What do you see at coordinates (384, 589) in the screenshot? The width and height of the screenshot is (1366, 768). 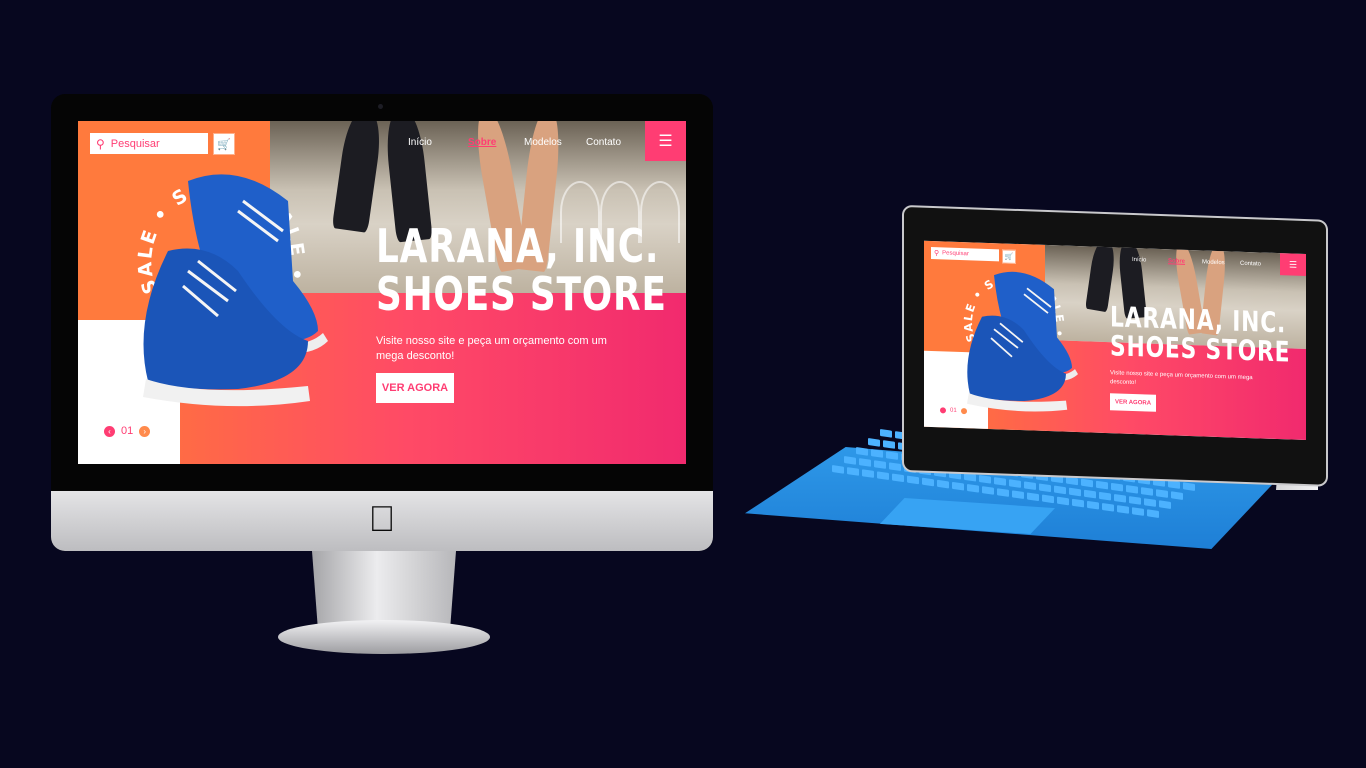 I see `imac-stand-neck` at bounding box center [384, 589].